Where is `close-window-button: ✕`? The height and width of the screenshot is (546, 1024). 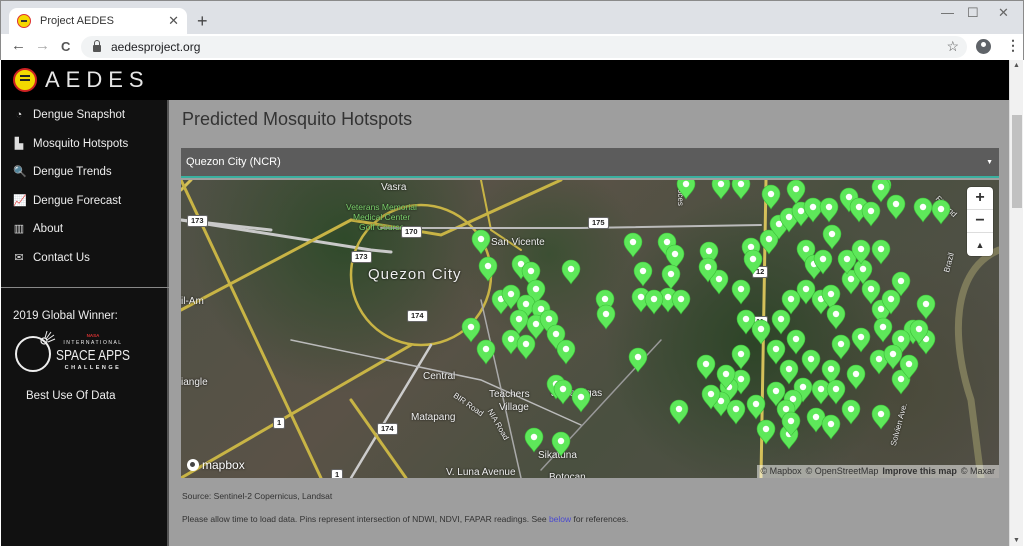
close-window-button: ✕ is located at coordinates (1003, 13).